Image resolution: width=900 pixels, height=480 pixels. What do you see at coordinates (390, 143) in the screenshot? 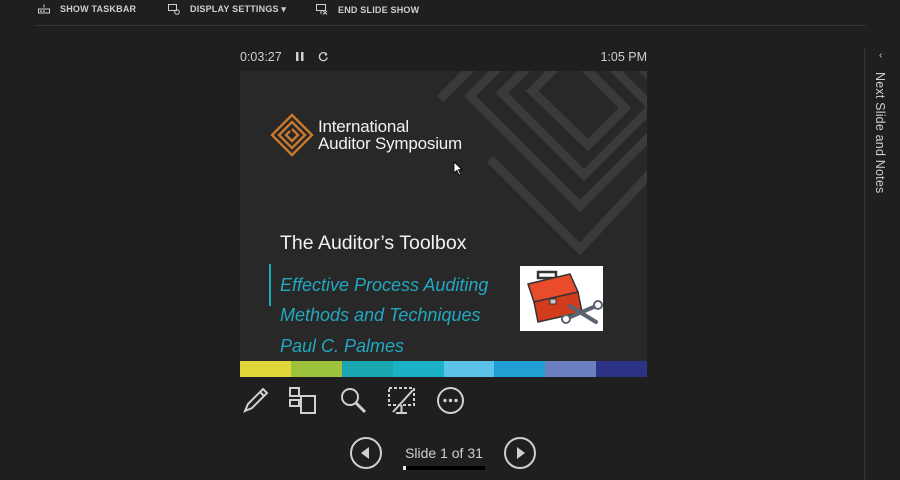
I see `brand-line-2: Auditor Symposium` at bounding box center [390, 143].